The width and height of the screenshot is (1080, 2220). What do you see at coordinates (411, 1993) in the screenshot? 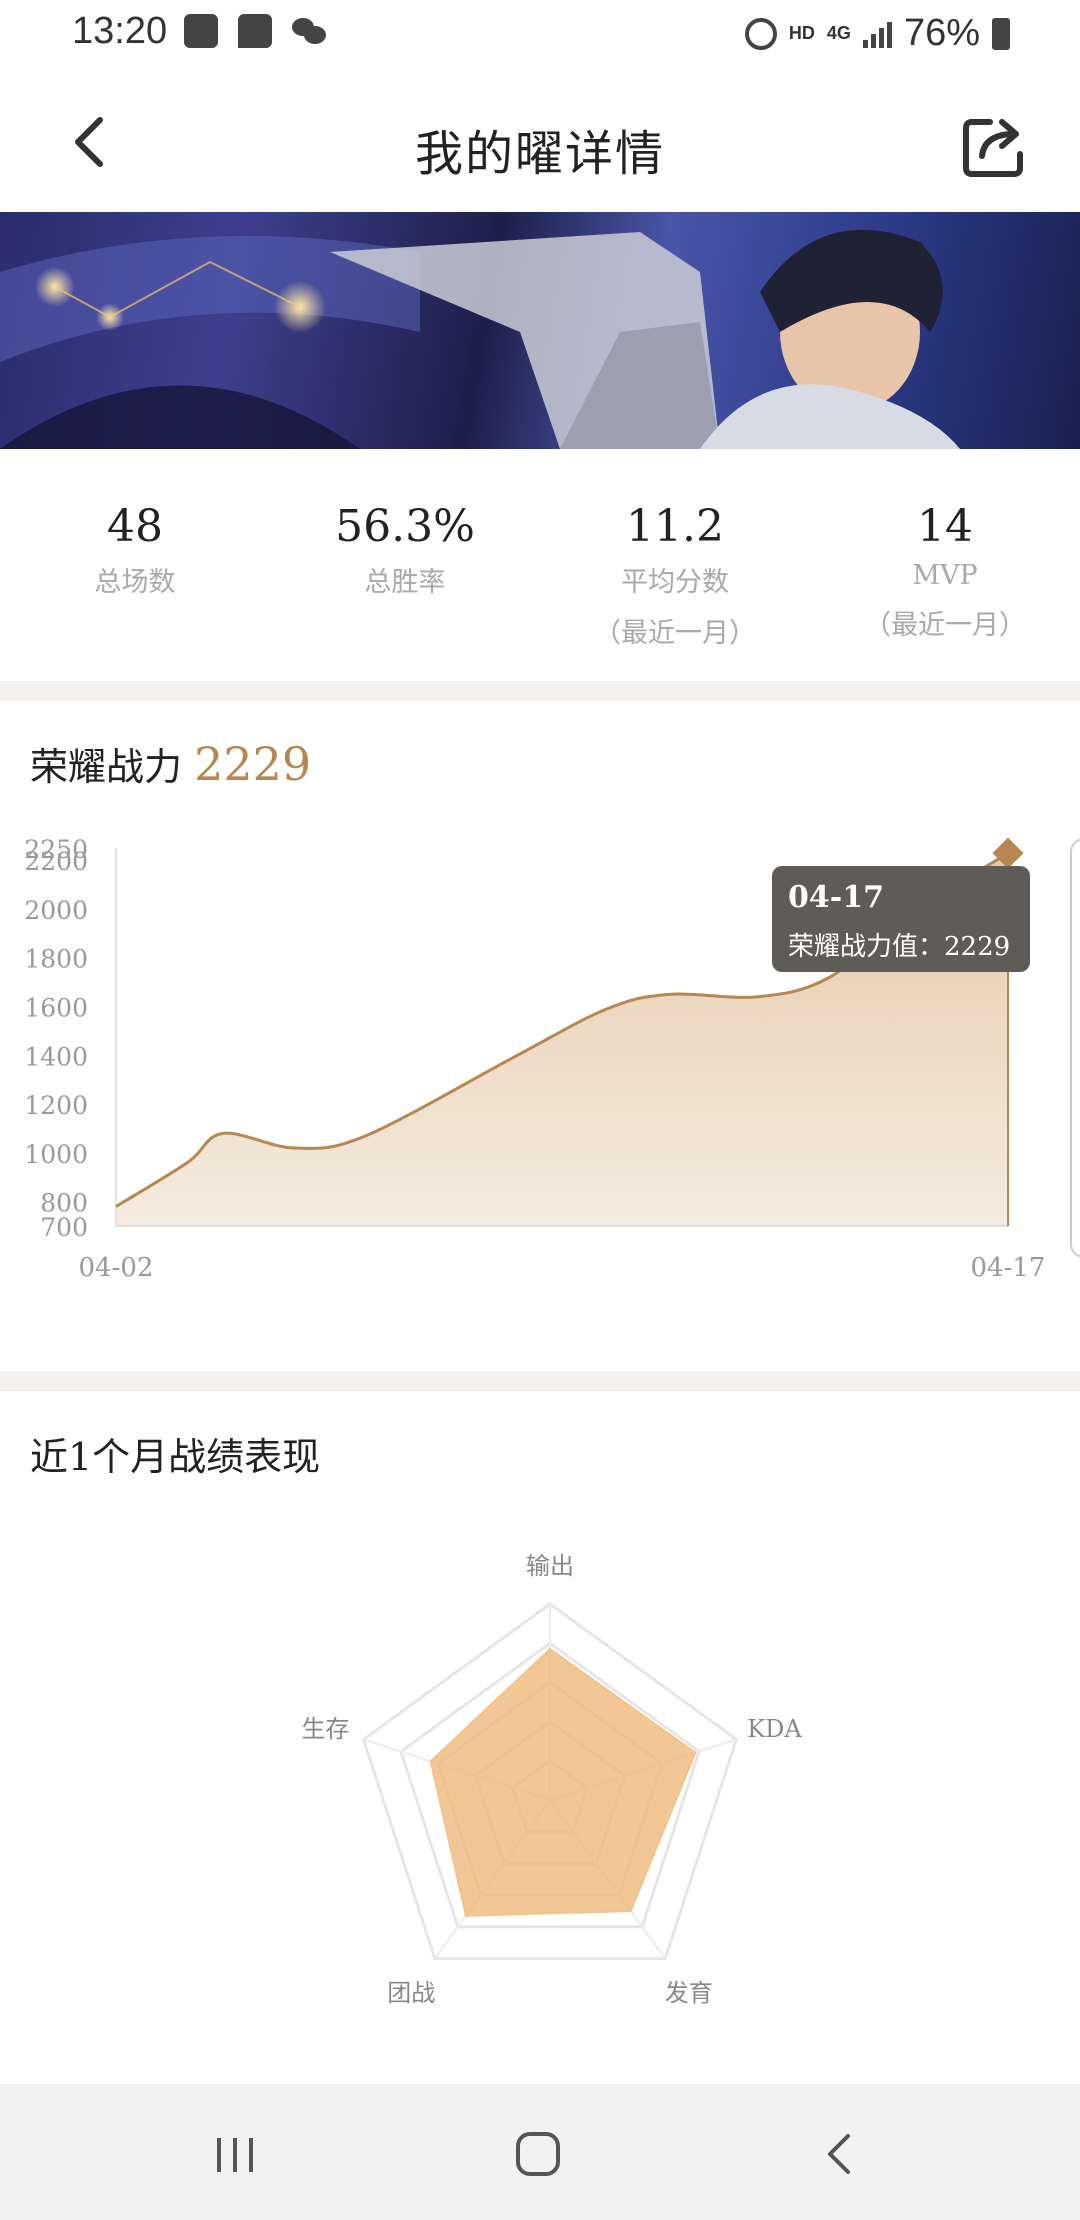
I see `radar-axis-label: 团战` at bounding box center [411, 1993].